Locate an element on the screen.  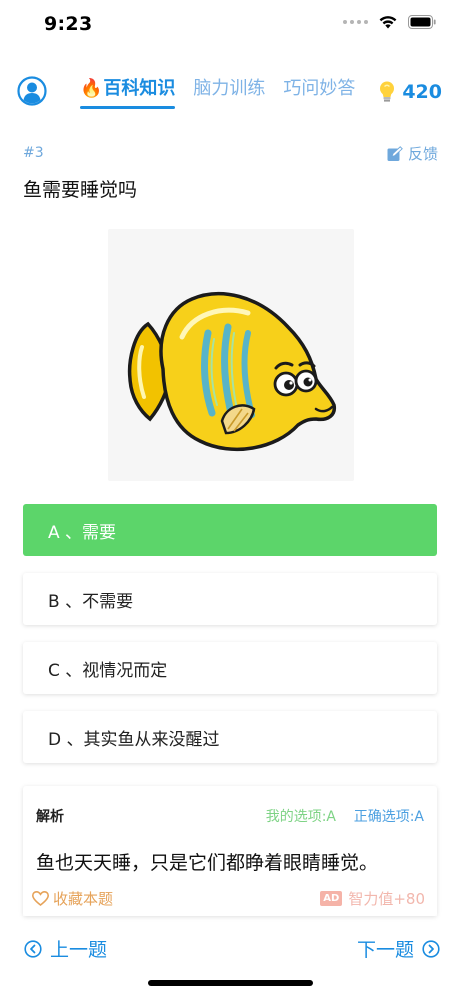
heart-icon is located at coordinates (40, 898).